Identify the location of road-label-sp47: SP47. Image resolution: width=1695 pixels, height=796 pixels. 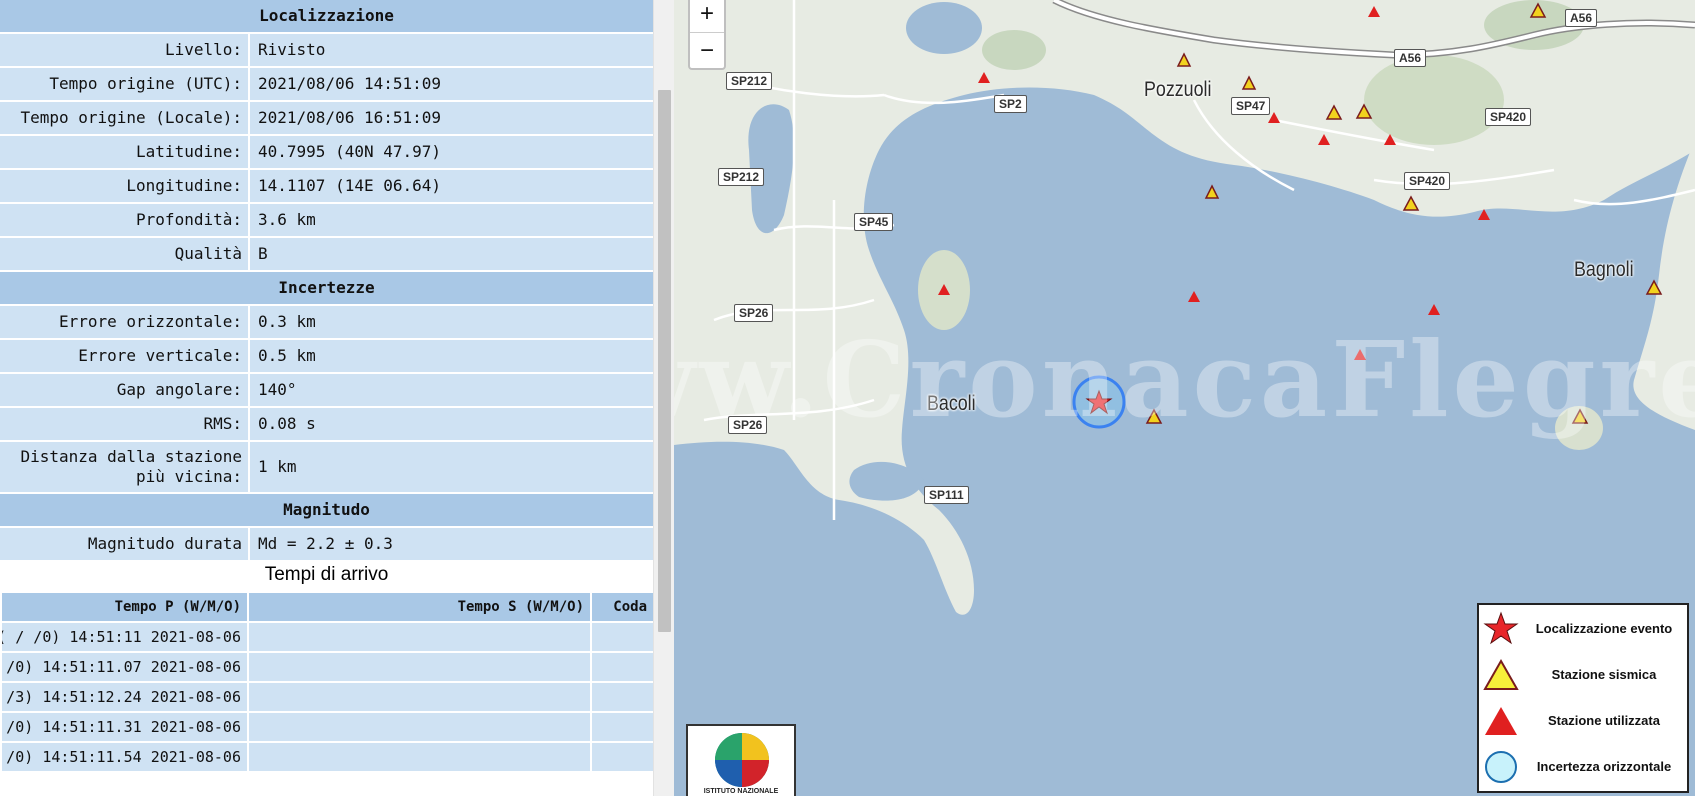
(1251, 106).